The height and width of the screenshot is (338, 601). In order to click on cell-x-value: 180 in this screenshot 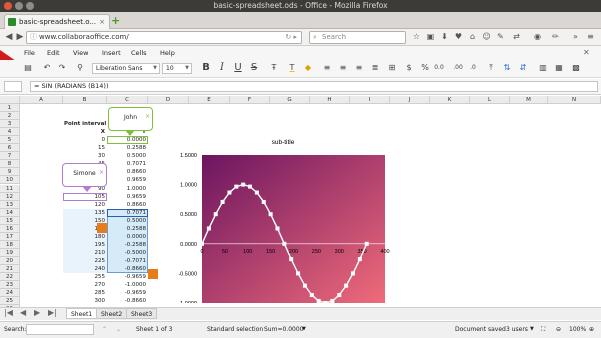, I will do `click(85, 237)`.